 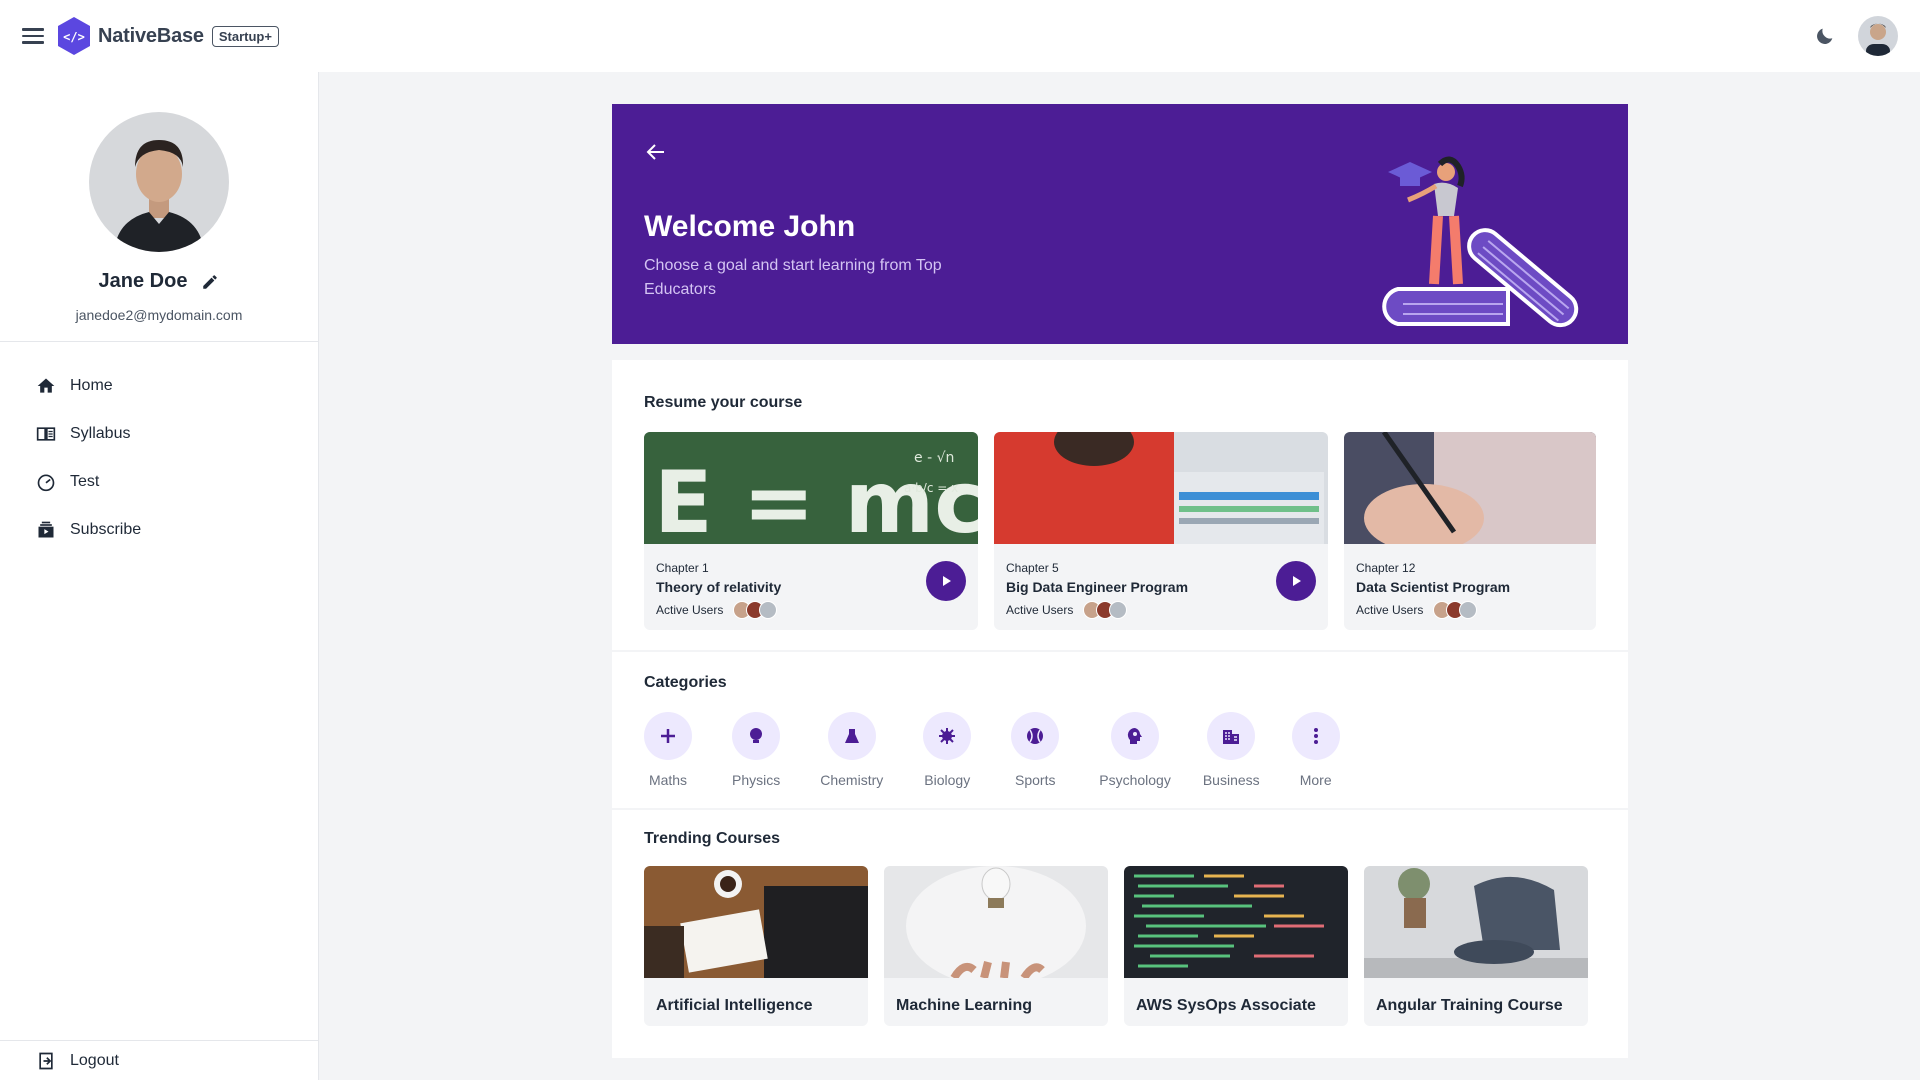 I want to click on profile-section: Jane Doe janedoe2@mydomain.com, so click(x=159, y=207).